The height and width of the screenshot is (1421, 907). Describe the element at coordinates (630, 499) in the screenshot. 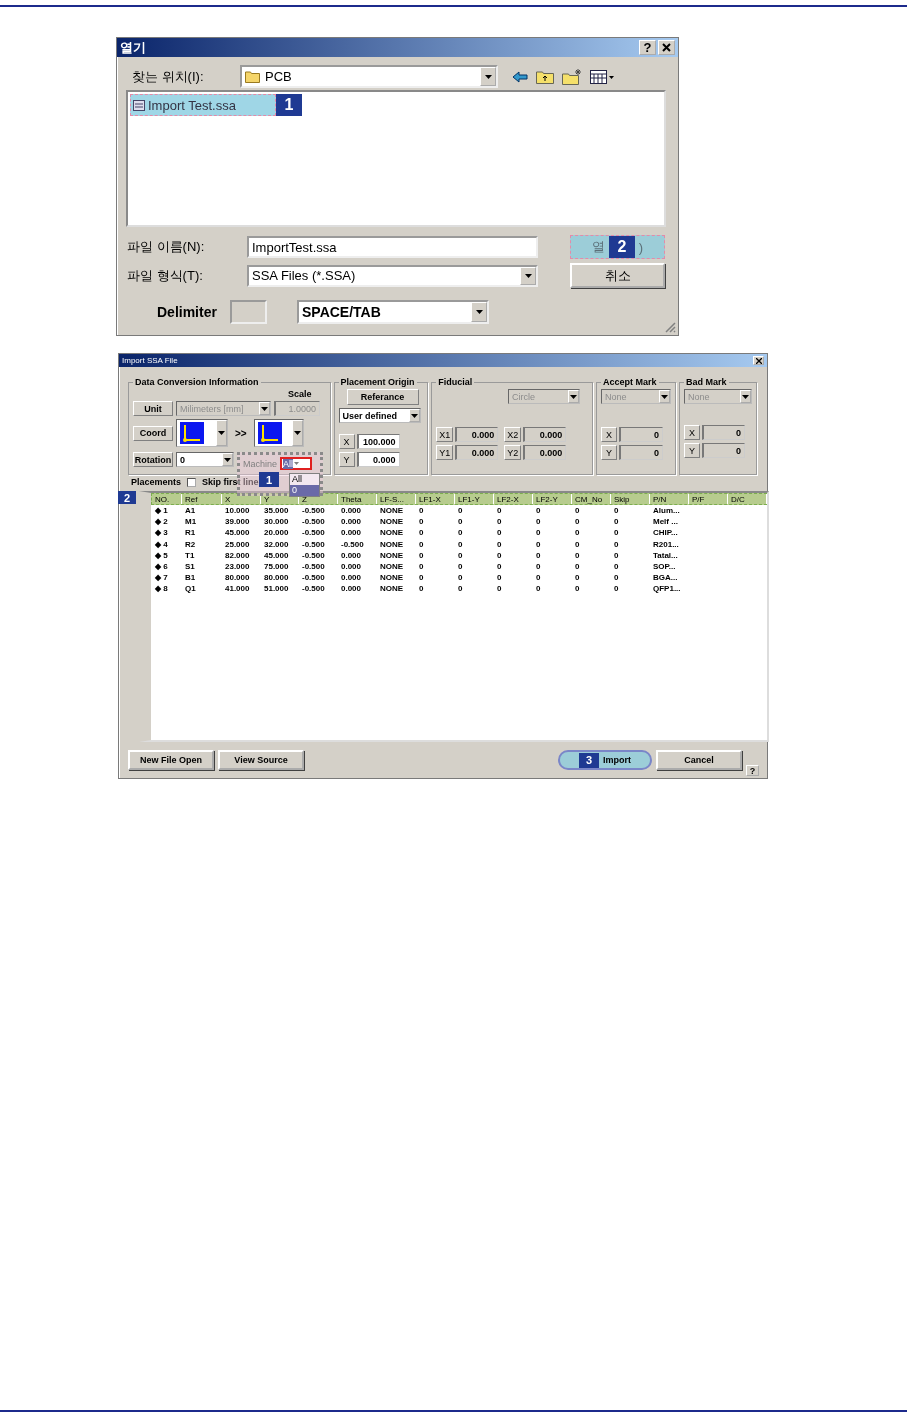

I see `column-header: Skip` at that location.